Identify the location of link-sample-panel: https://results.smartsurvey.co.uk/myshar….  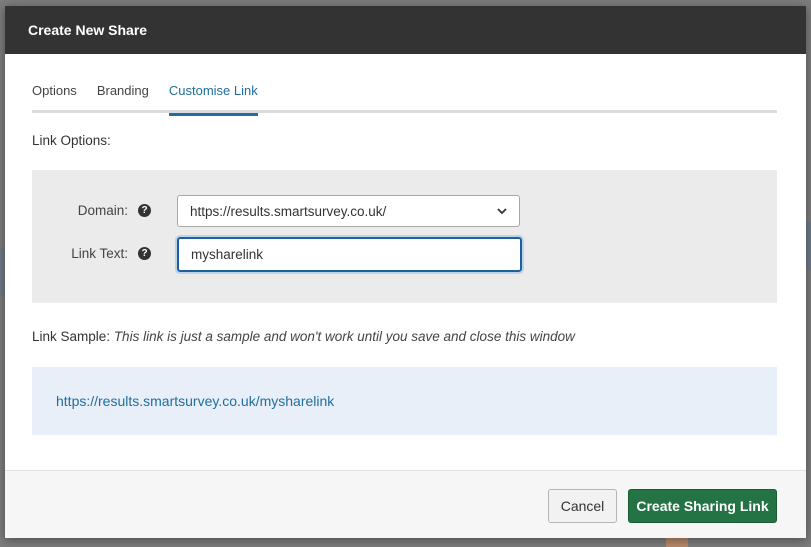
(404, 401).